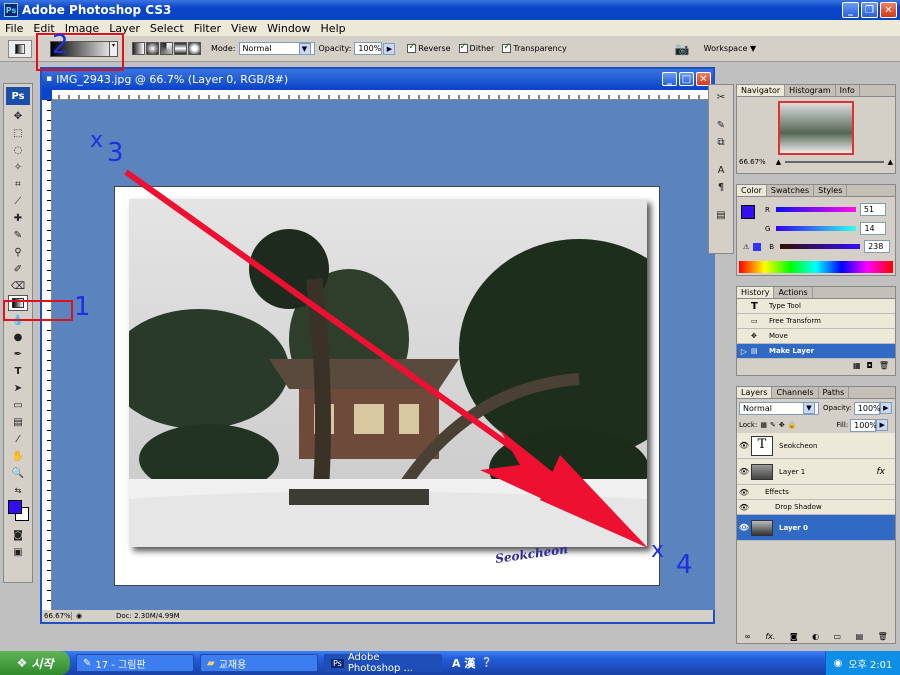 This screenshot has height=675, width=900. Describe the element at coordinates (867, 408) in the screenshot. I see `layer-opacity-input: 100%` at that location.